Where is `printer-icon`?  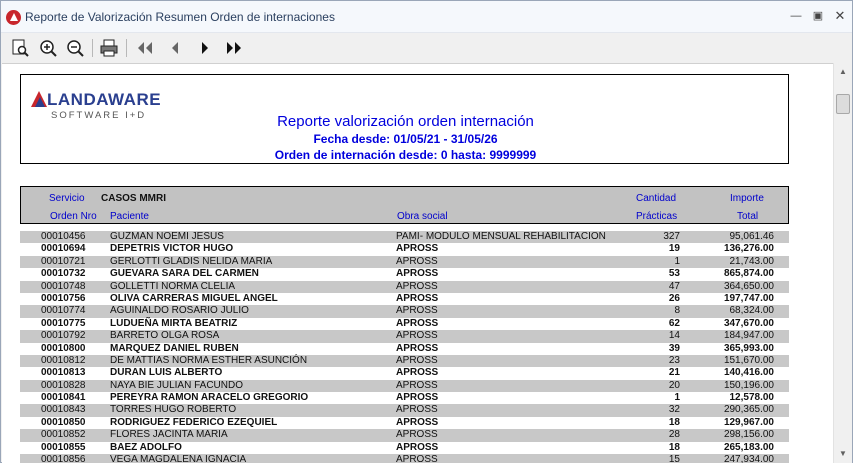
printer-icon is located at coordinates (109, 48).